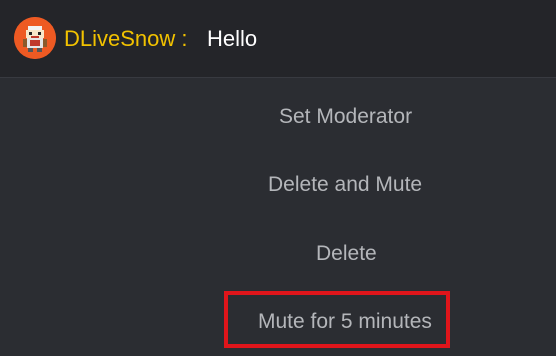 This screenshot has height=356, width=556. Describe the element at coordinates (346, 116) in the screenshot. I see `menu-item-label: Set Moderator` at that location.